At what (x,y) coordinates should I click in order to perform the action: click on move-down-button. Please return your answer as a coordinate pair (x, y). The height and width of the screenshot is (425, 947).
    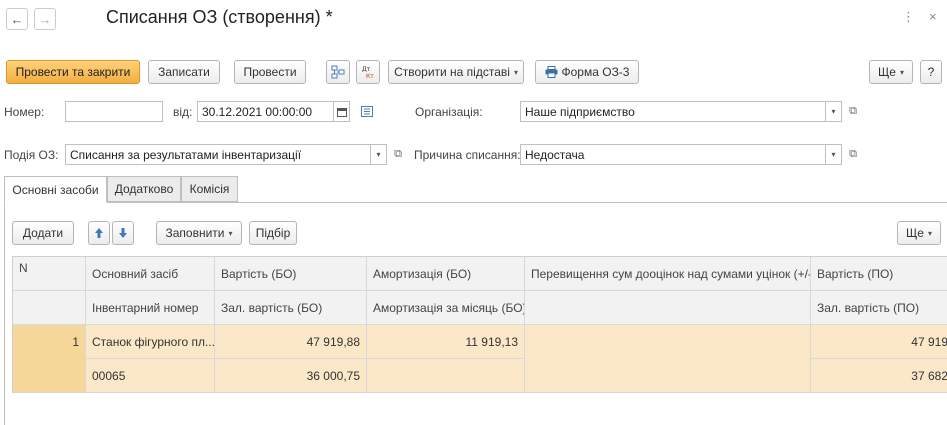
    Looking at the image, I should click on (123, 233).